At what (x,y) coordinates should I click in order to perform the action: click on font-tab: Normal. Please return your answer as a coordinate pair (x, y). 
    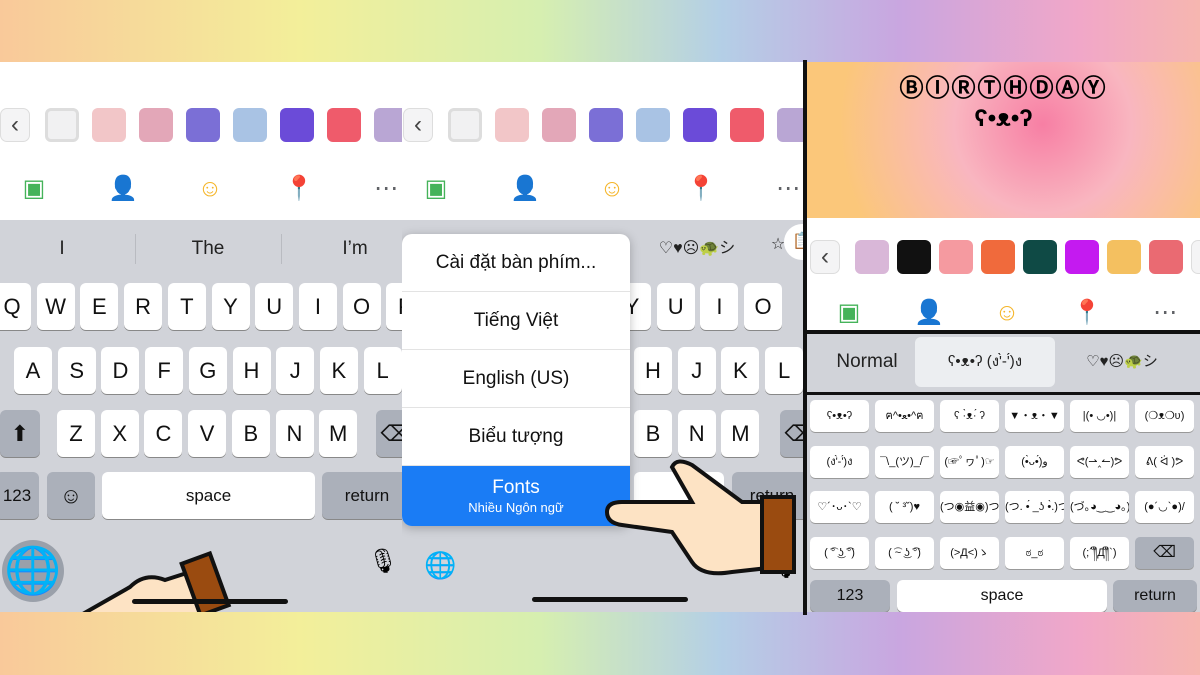
    Looking at the image, I should click on (867, 362).